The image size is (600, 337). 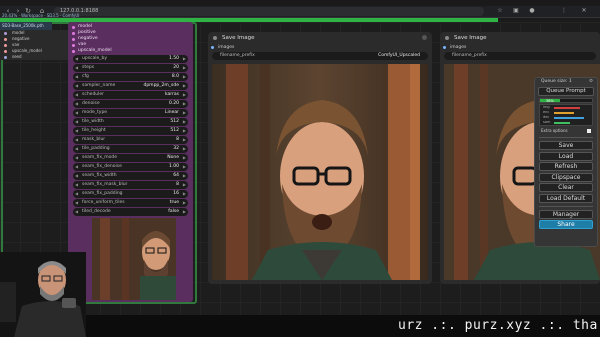 I want to click on widget-steps: ◀ steps 20 ▶, so click(x=130, y=68).